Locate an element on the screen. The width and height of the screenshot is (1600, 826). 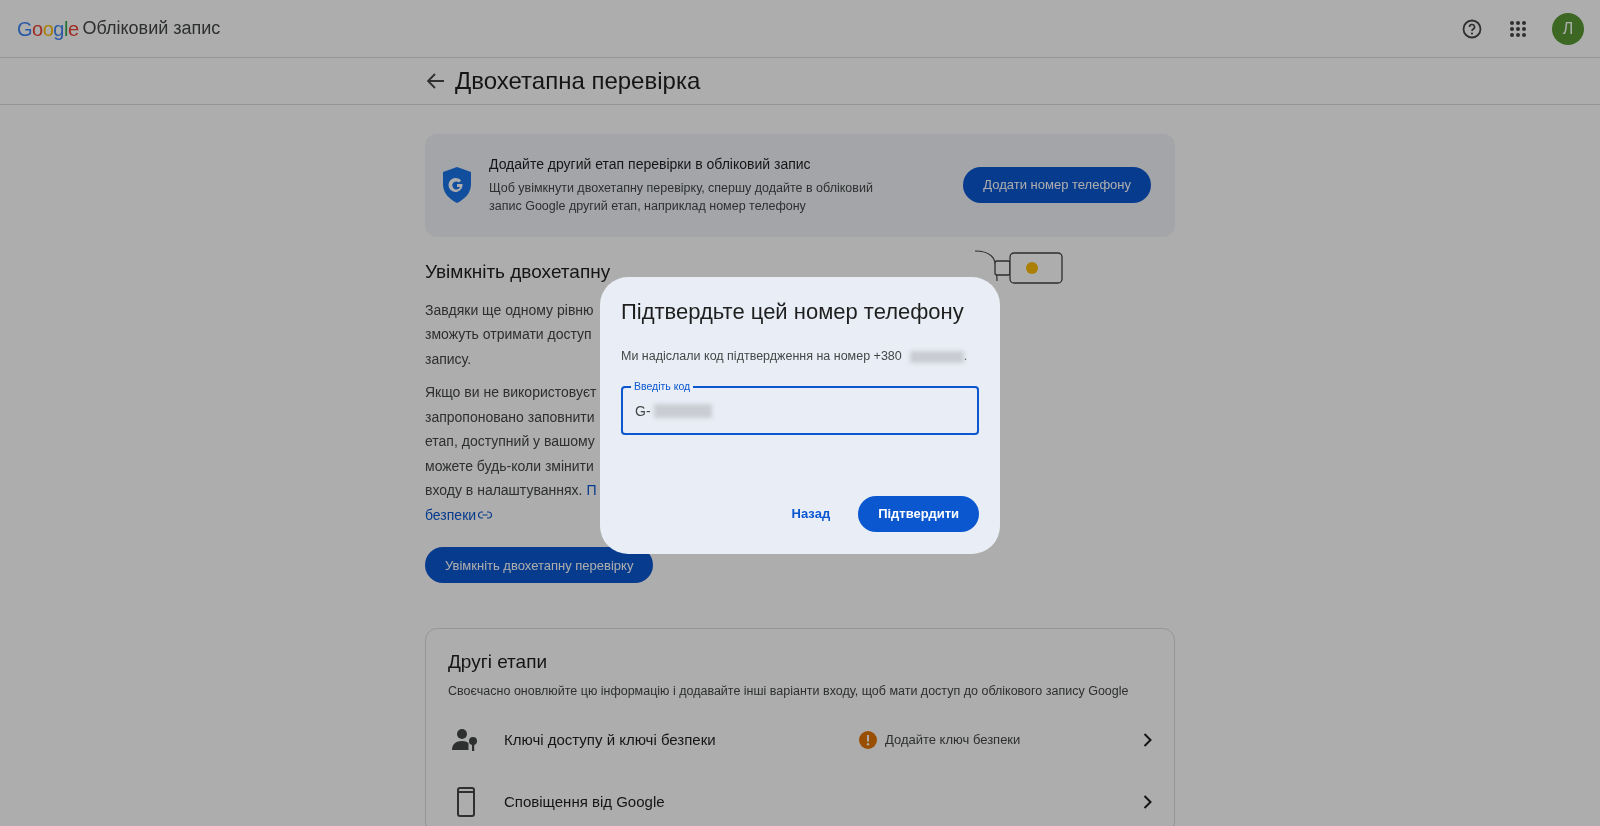
apps-grid-icon is located at coordinates (1518, 28).